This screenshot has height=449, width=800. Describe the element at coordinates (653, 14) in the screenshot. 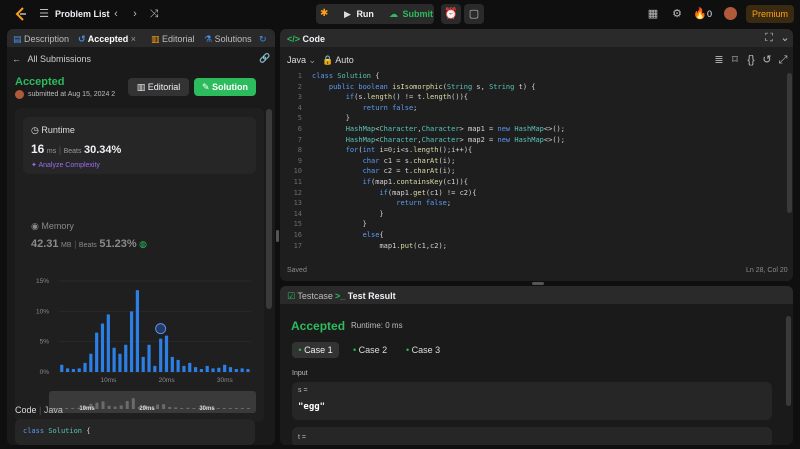

I see `layout-icon: ▦` at that location.